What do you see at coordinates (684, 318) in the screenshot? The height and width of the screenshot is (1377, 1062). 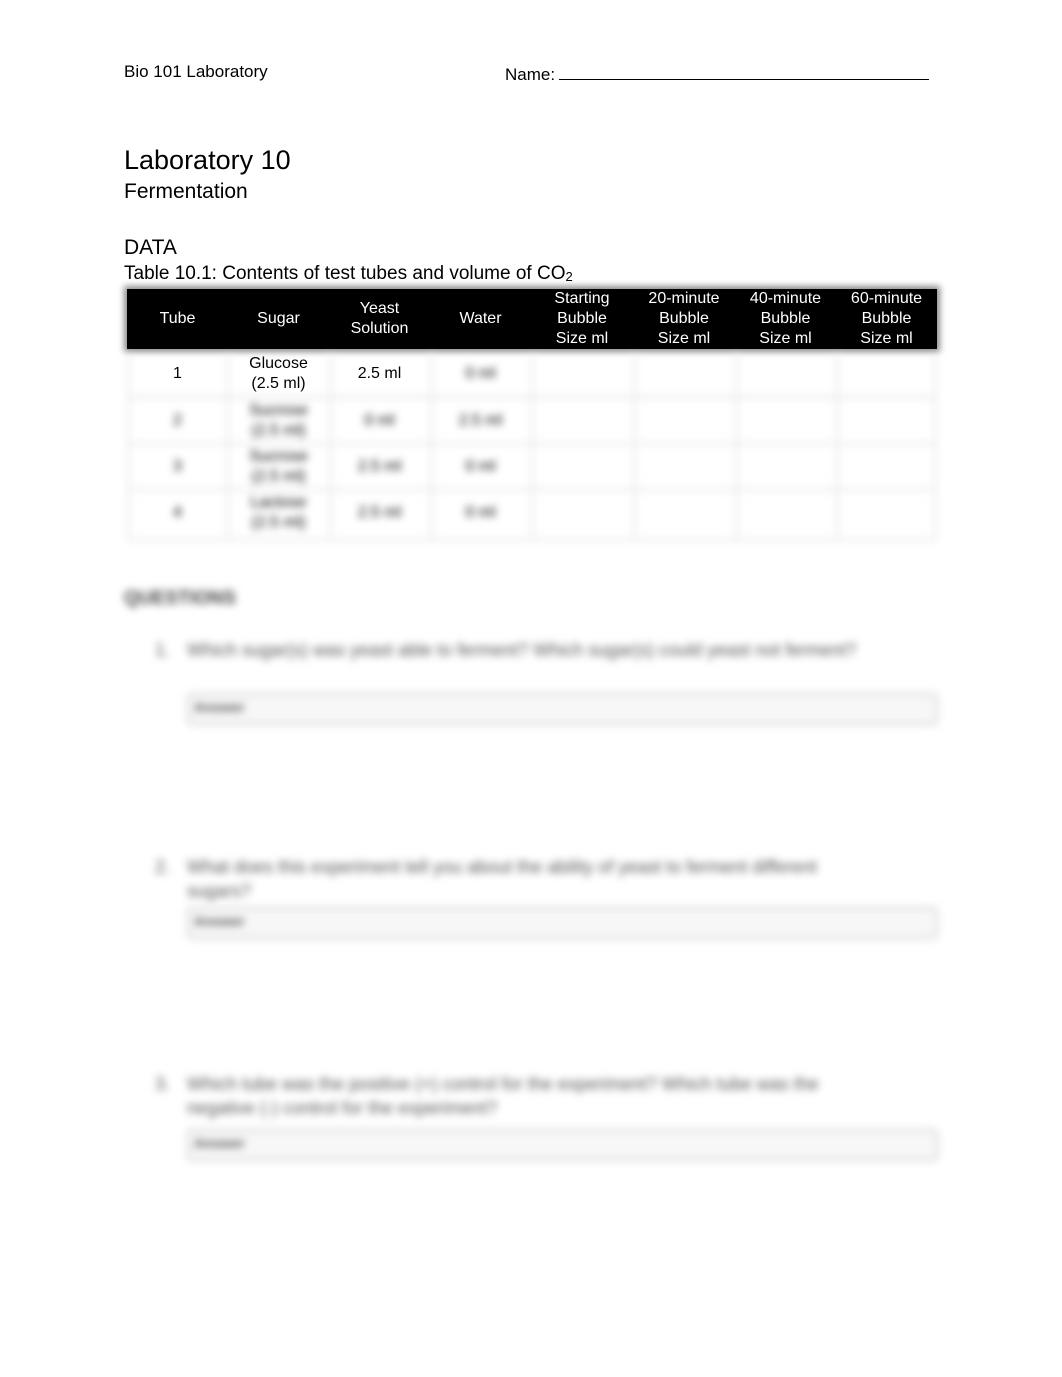 I see `header-20min: 20-minute Bubble Size ml` at bounding box center [684, 318].